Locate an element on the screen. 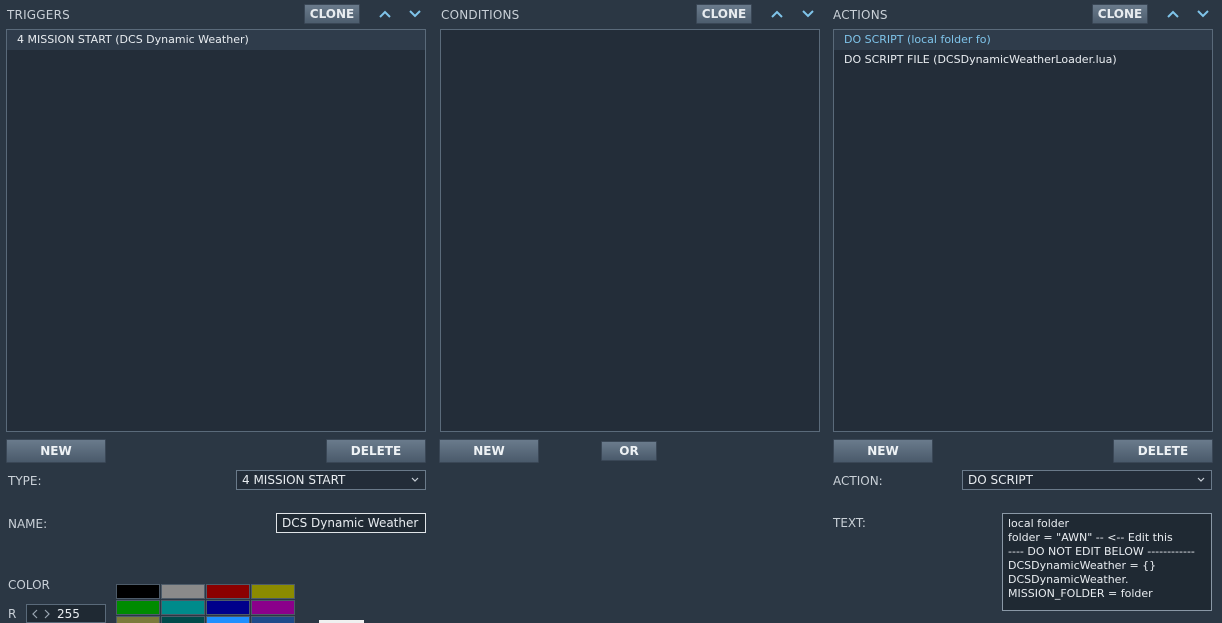 The image size is (1222, 623). name-input: DCS Dynamic Weather is located at coordinates (351, 523).